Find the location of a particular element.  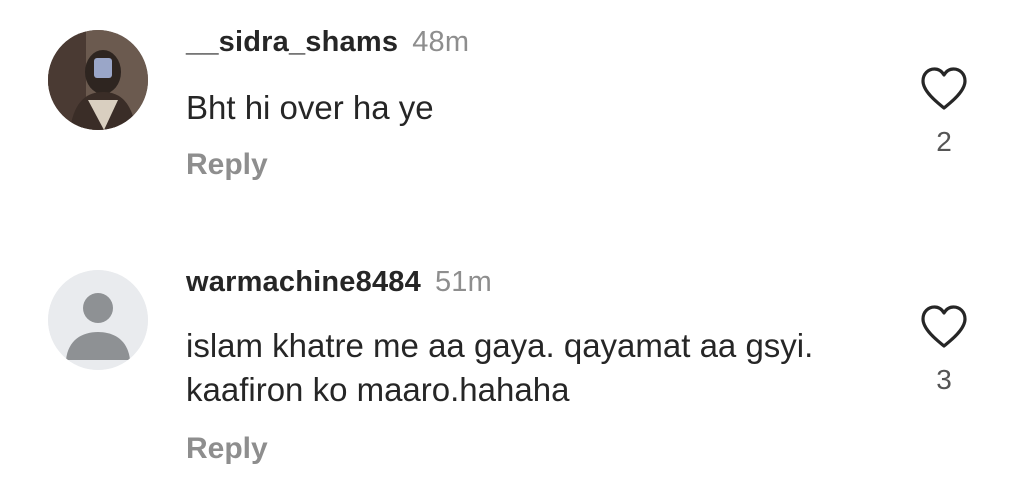

comment-timestamp: 48m is located at coordinates (441, 42).